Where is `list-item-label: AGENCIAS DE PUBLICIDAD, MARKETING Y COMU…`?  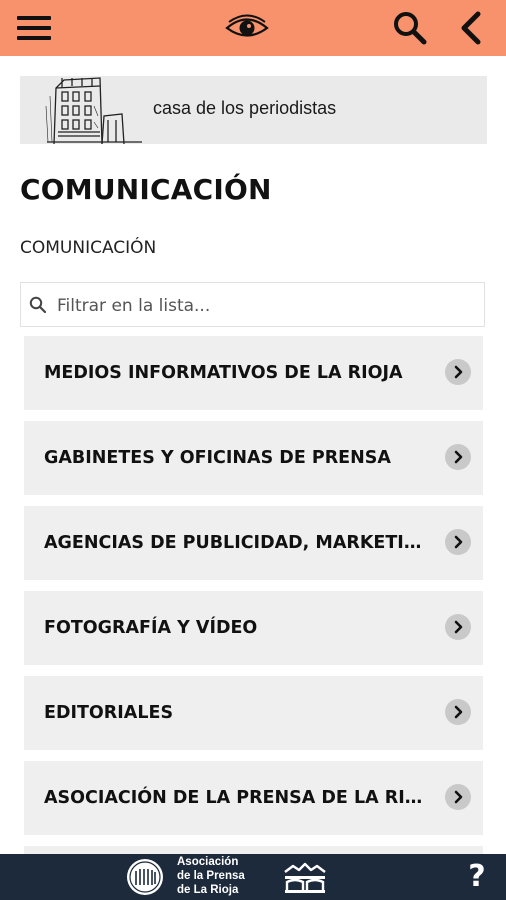
list-item-label: AGENCIAS DE PUBLICIDAD, MARKETING Y COMU… is located at coordinates (239, 543).